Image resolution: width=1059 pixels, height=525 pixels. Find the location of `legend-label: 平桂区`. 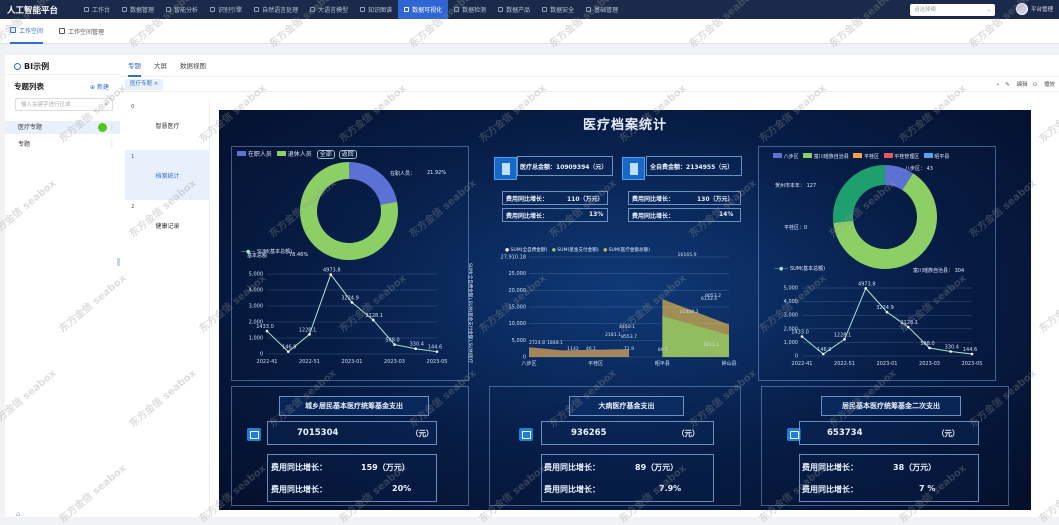

legend-label: 平桂区 is located at coordinates (872, 157).